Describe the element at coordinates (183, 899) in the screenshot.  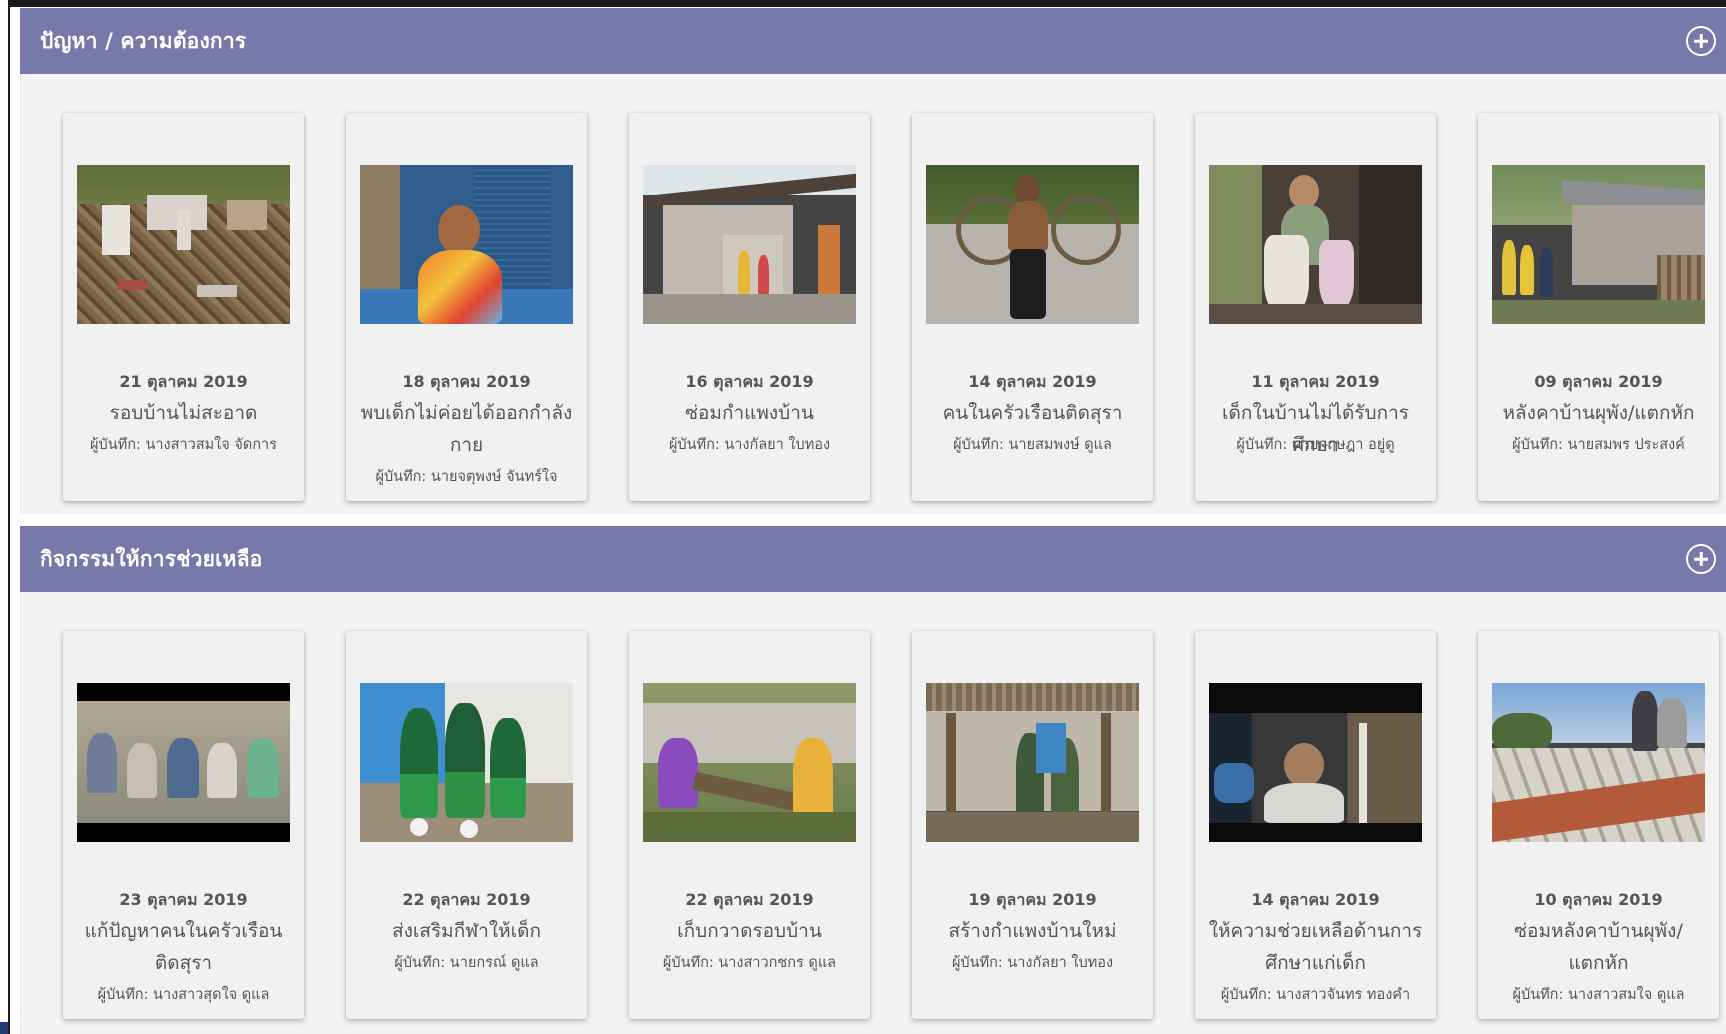
I see `card-date: 23 ตุลาคม 2019` at that location.